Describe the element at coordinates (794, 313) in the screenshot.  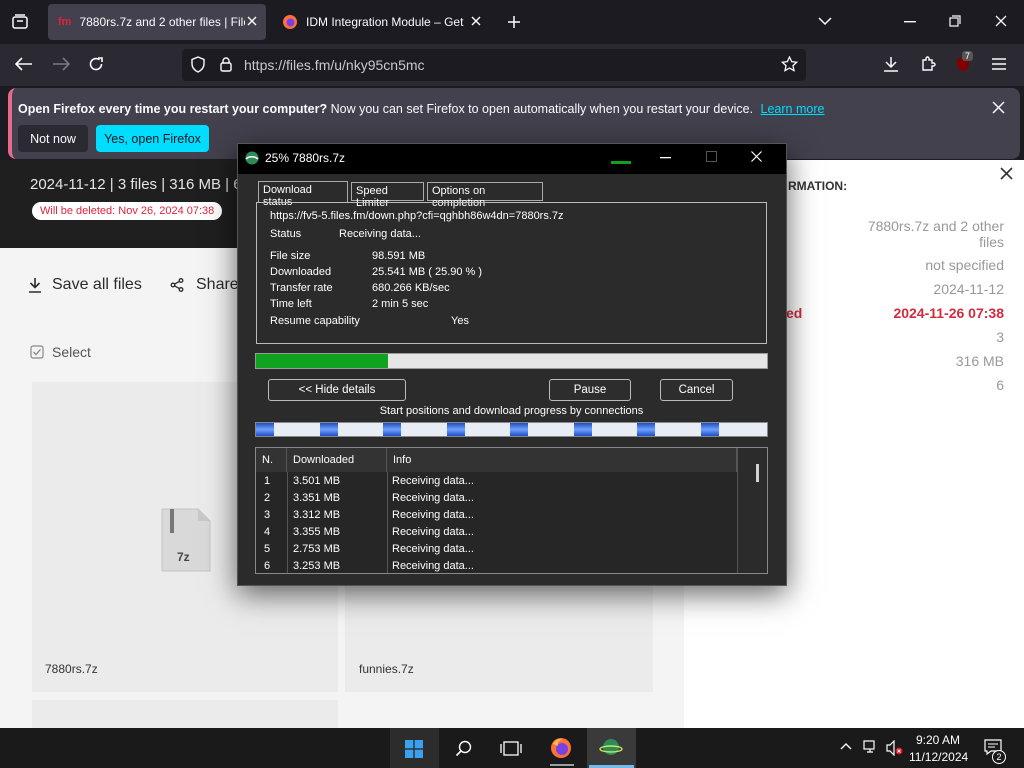
I see `info-expires-label: ed` at that location.